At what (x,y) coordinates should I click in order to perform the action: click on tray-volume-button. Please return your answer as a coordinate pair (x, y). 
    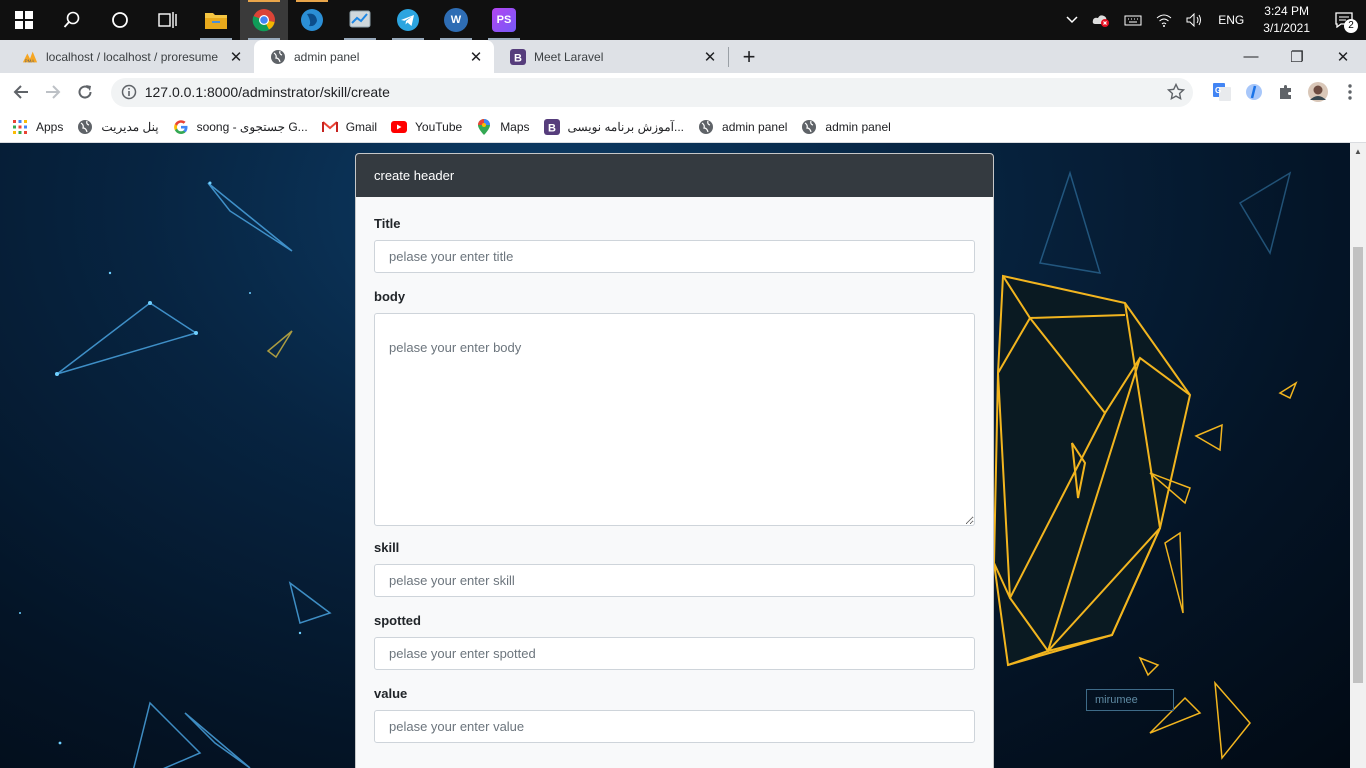
    Looking at the image, I should click on (1195, 20).